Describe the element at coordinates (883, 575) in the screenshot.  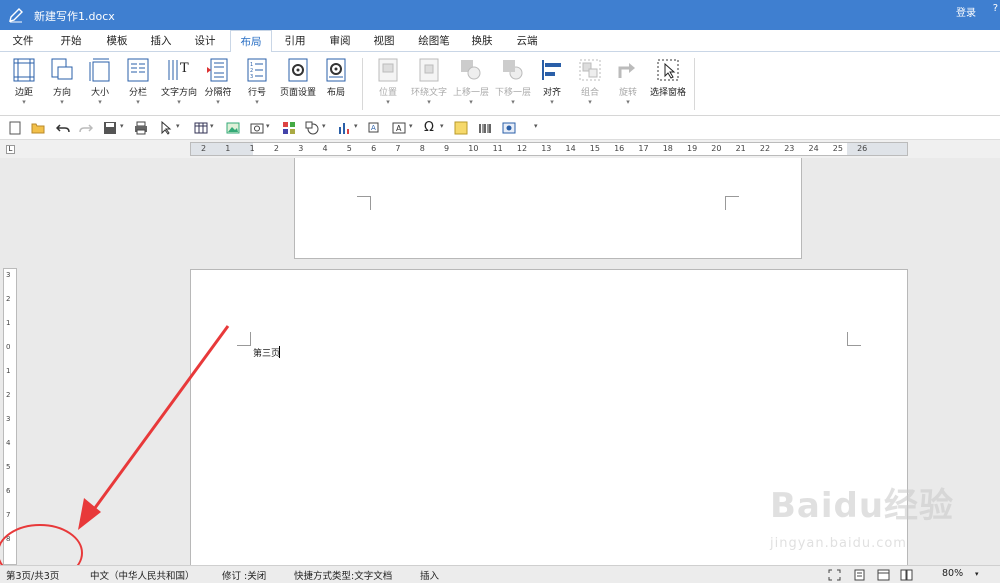
I see `web-layout-icon` at that location.